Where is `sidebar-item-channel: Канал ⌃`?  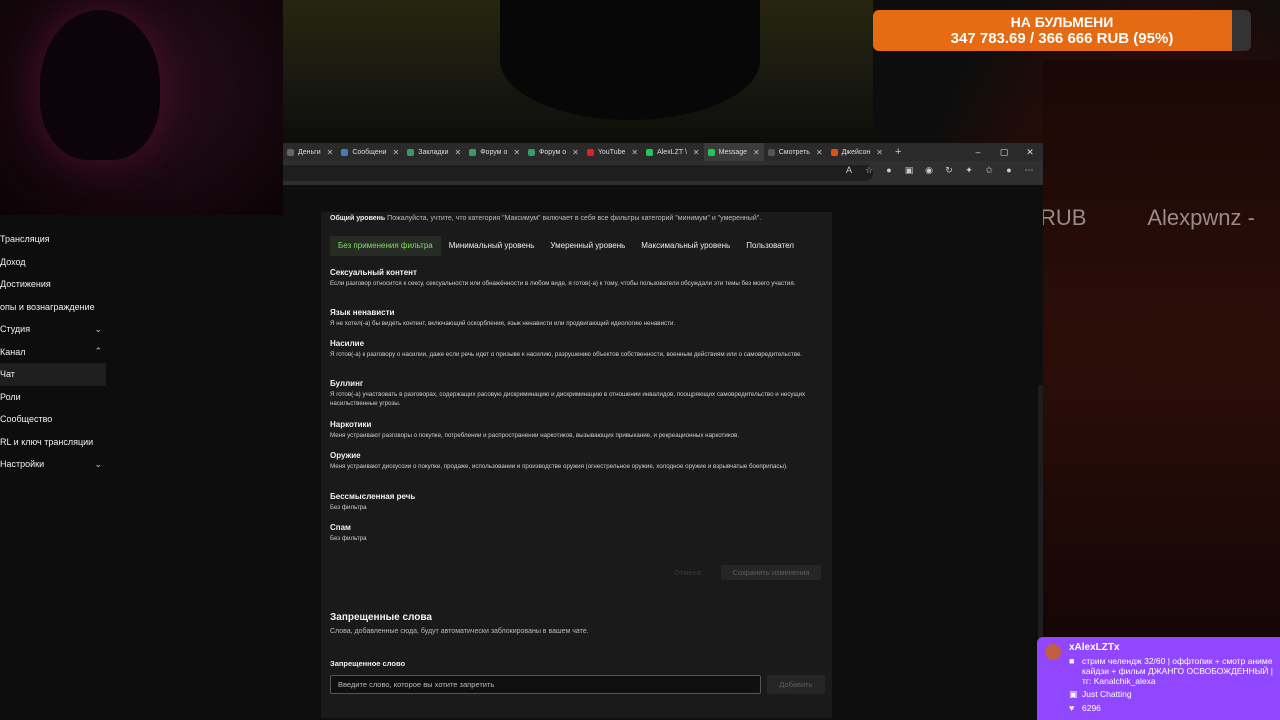 sidebar-item-channel: Канал ⌃ is located at coordinates (53, 352).